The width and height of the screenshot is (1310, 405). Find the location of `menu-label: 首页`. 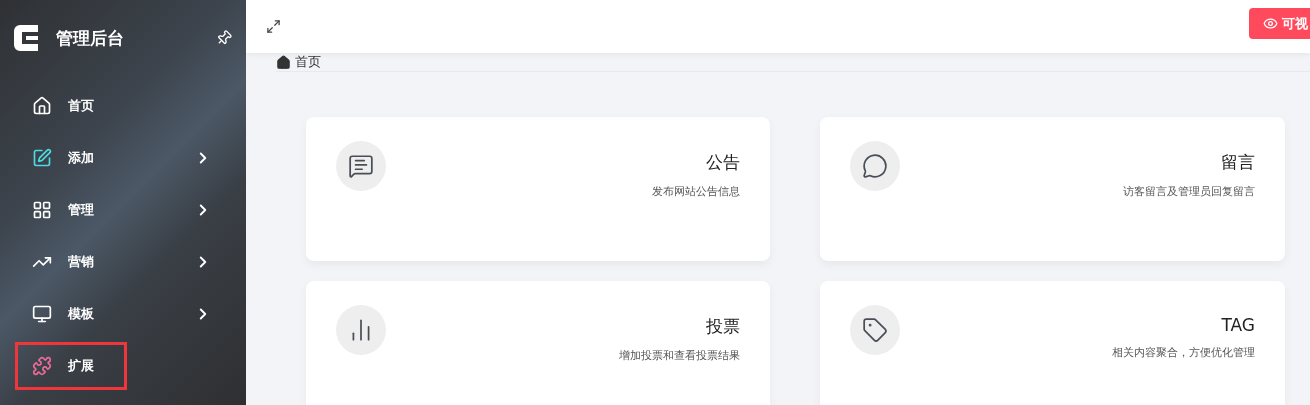

menu-label: 首页 is located at coordinates (81, 106).